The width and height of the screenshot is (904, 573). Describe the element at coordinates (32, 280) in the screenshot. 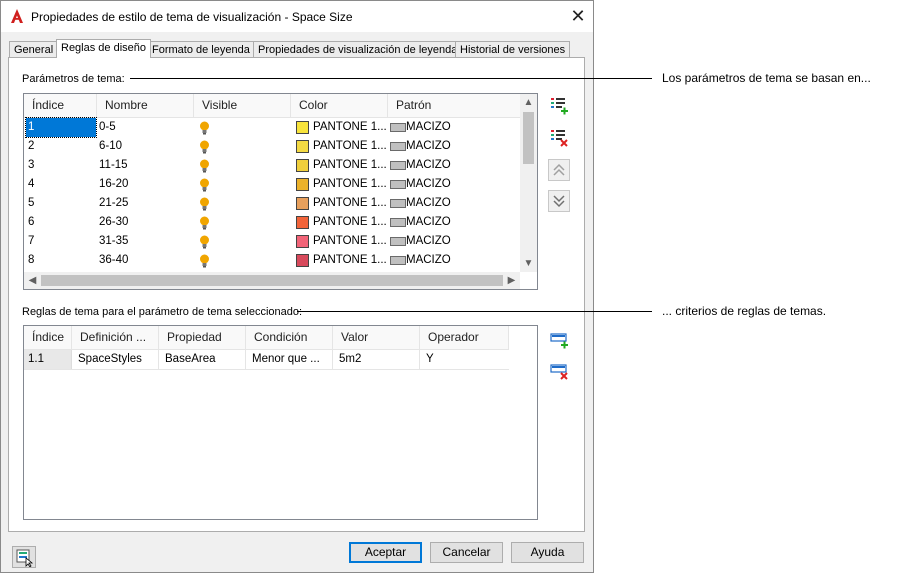

I see `scroll-left-icon: ◀` at that location.